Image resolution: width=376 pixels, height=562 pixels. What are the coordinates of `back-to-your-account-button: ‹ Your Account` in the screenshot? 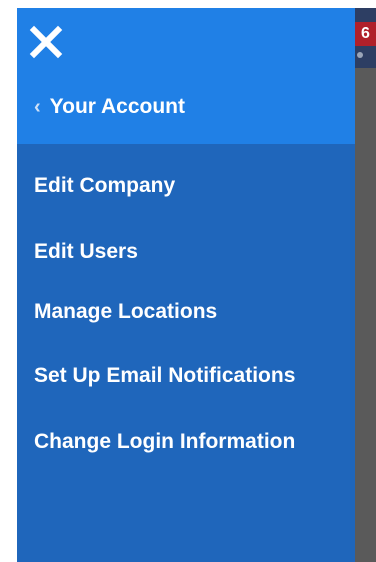 It's located at (109, 107).